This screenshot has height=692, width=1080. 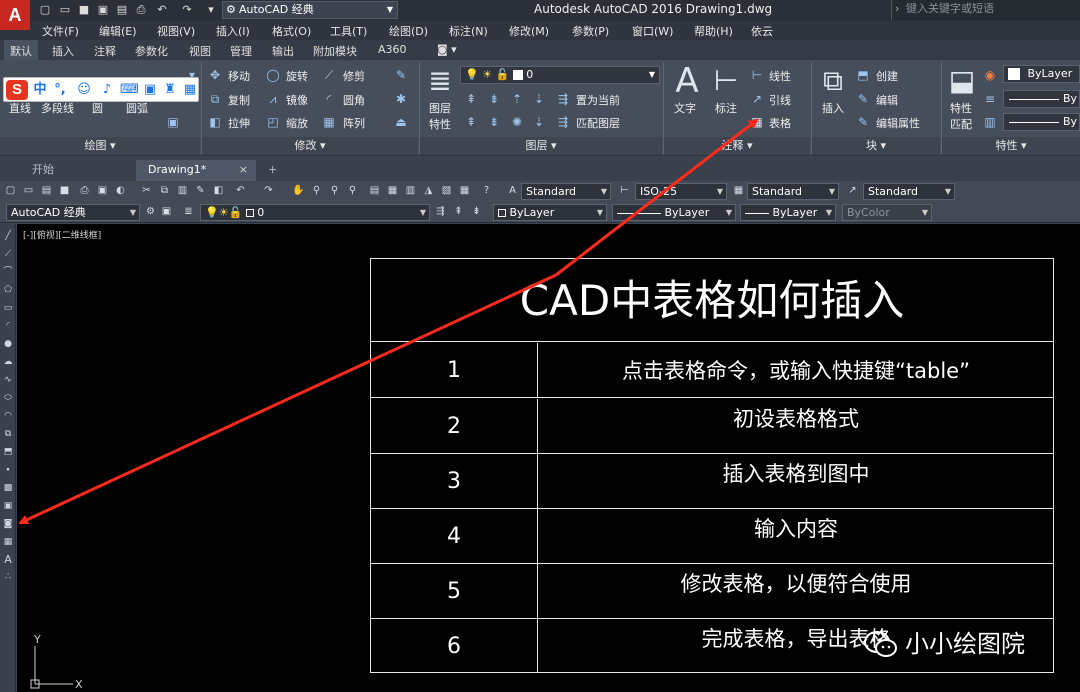 I want to click on create-block-icon: ⬒, so click(x=863, y=75).